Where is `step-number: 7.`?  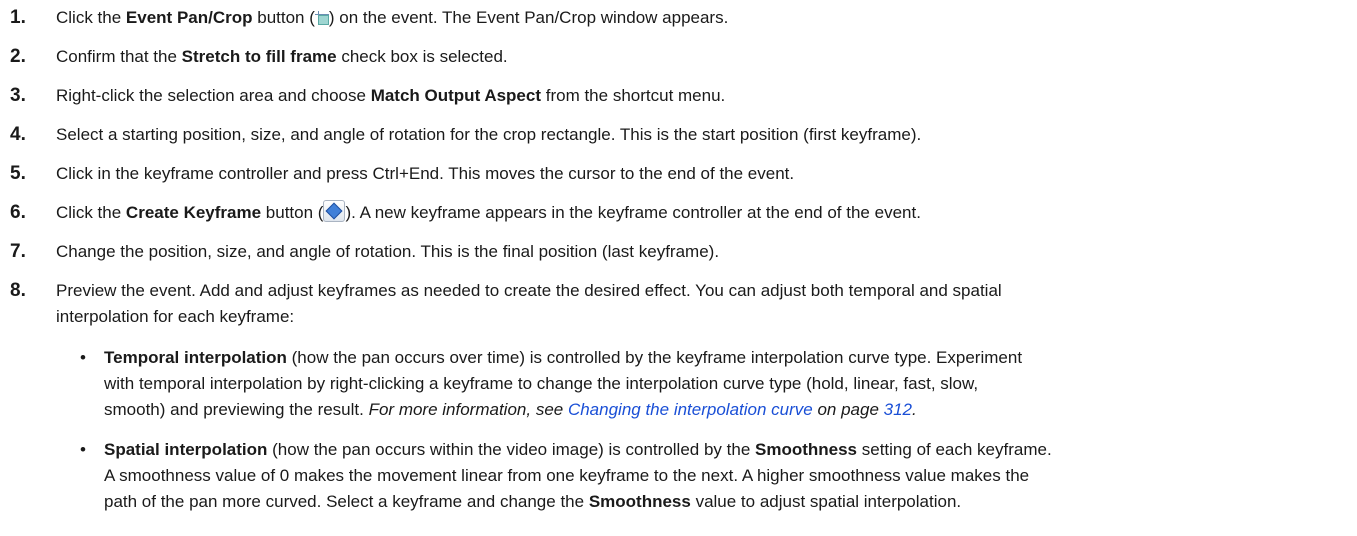
step-number: 7. is located at coordinates (18, 251).